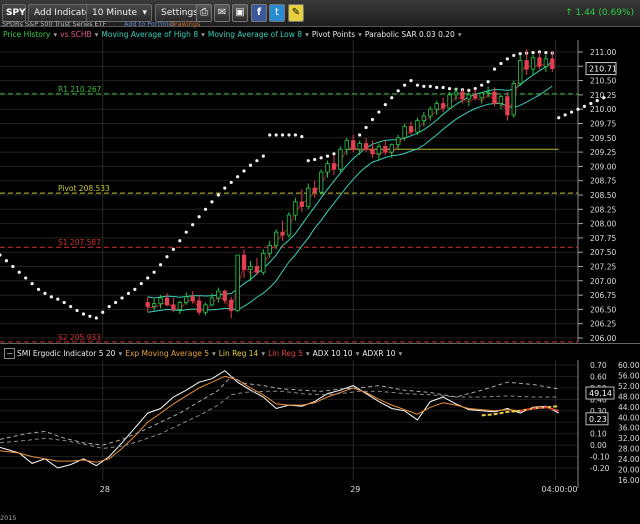 Image resolution: width=640 pixels, height=524 pixels. What do you see at coordinates (239, 353) in the screenshot?
I see `legend-item: Lin Reg 14` at bounding box center [239, 353].